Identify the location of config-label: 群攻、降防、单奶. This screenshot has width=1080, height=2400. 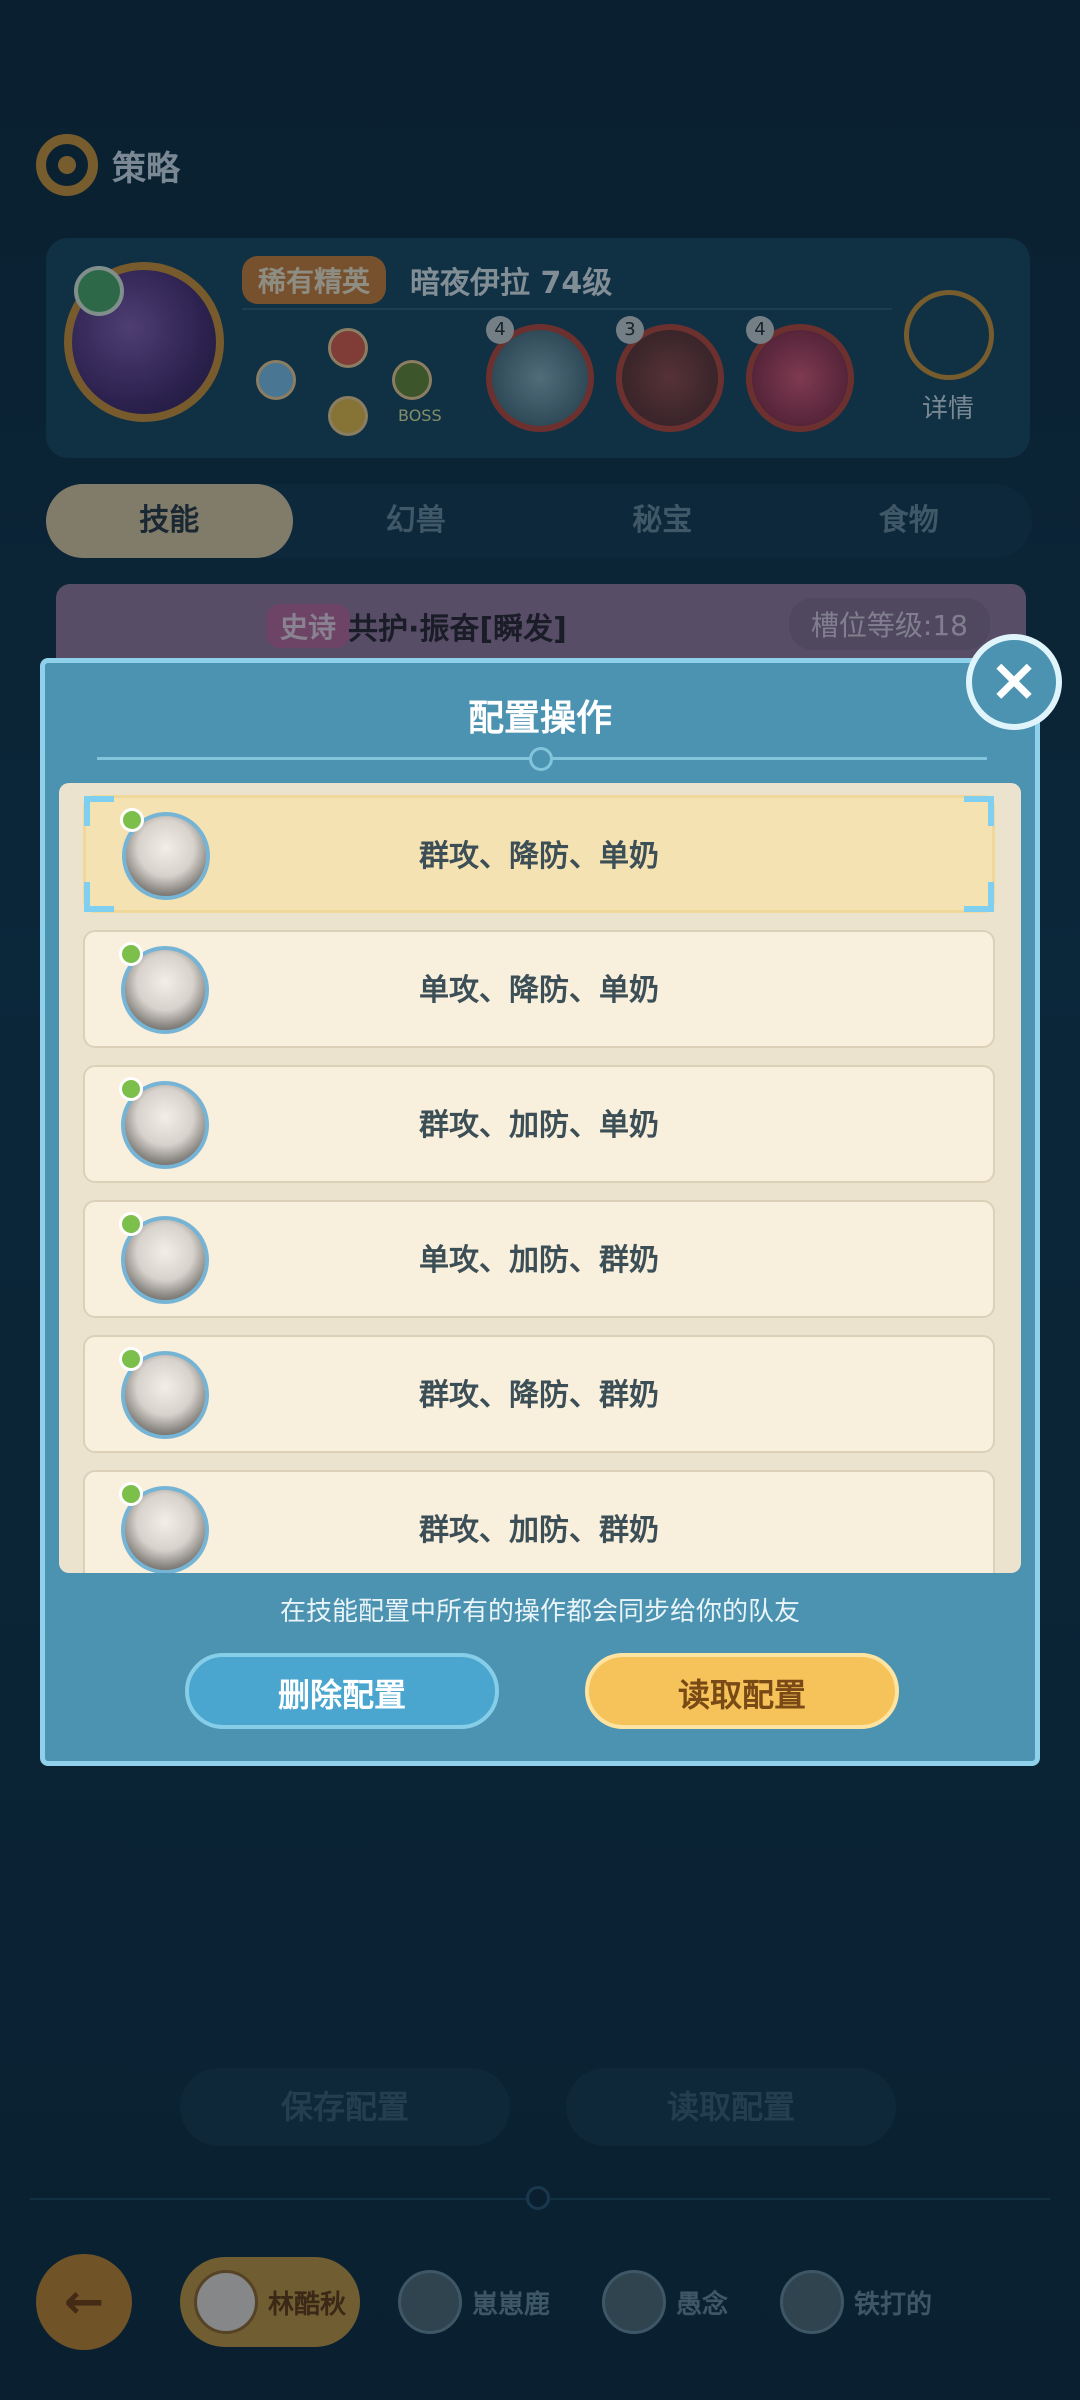
(539, 856).